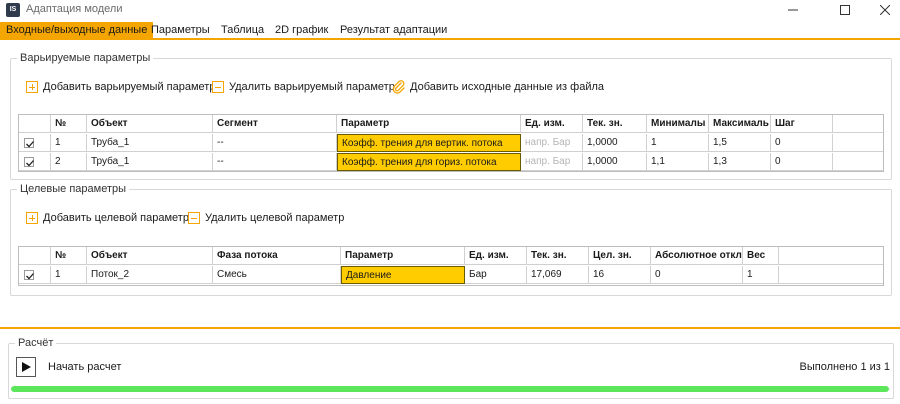 This screenshot has width=900, height=404. What do you see at coordinates (116, 218) in the screenshot?
I see `add-target-param-label: Добавить целевой параметр` at bounding box center [116, 218].